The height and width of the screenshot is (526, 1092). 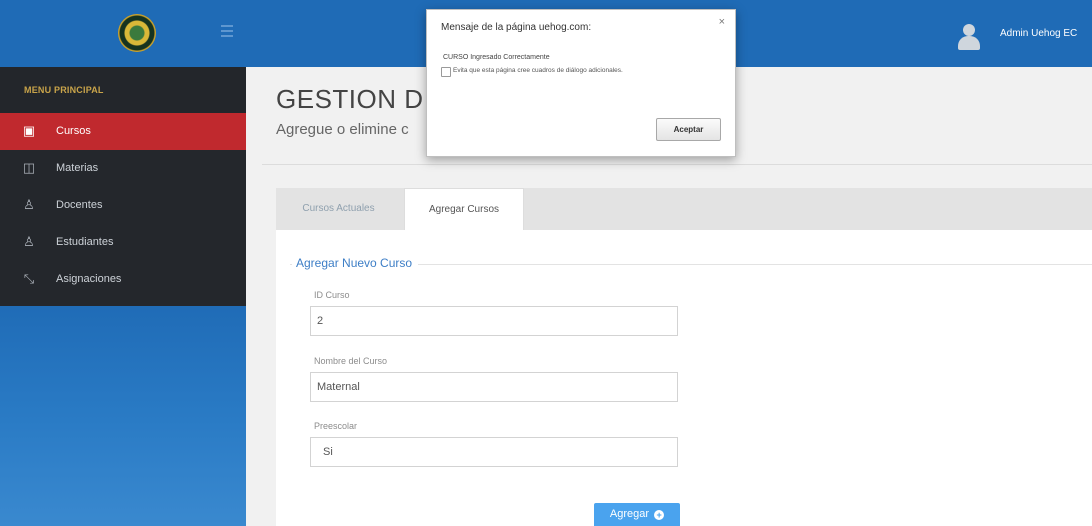 What do you see at coordinates (629, 514) in the screenshot?
I see `add-button-label: Agregar` at bounding box center [629, 514].